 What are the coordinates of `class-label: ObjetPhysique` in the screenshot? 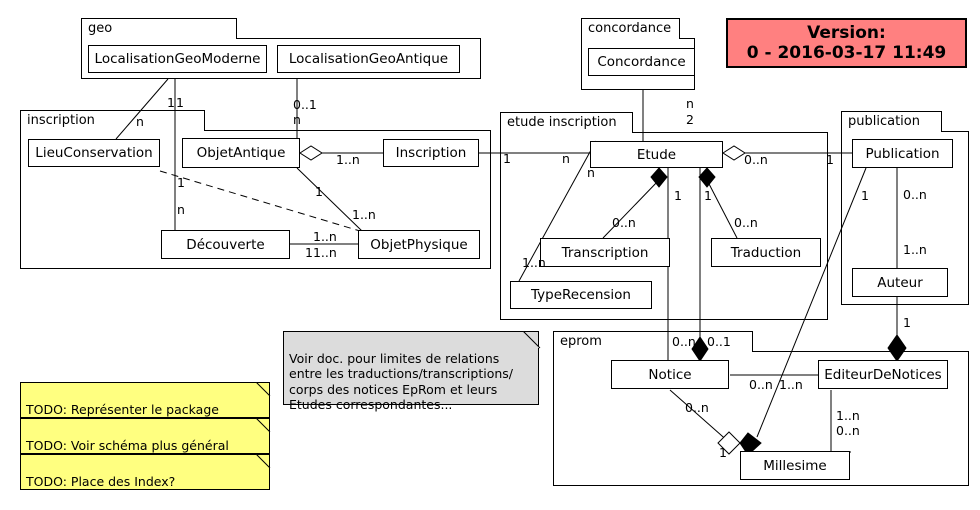 It's located at (419, 244).